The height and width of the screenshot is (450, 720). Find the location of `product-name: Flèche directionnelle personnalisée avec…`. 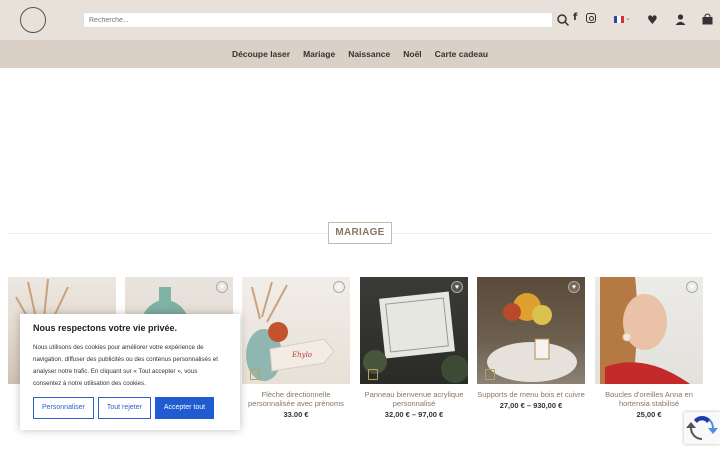

product-name: Flèche directionnelle personnalisée avec… is located at coordinates (296, 399).